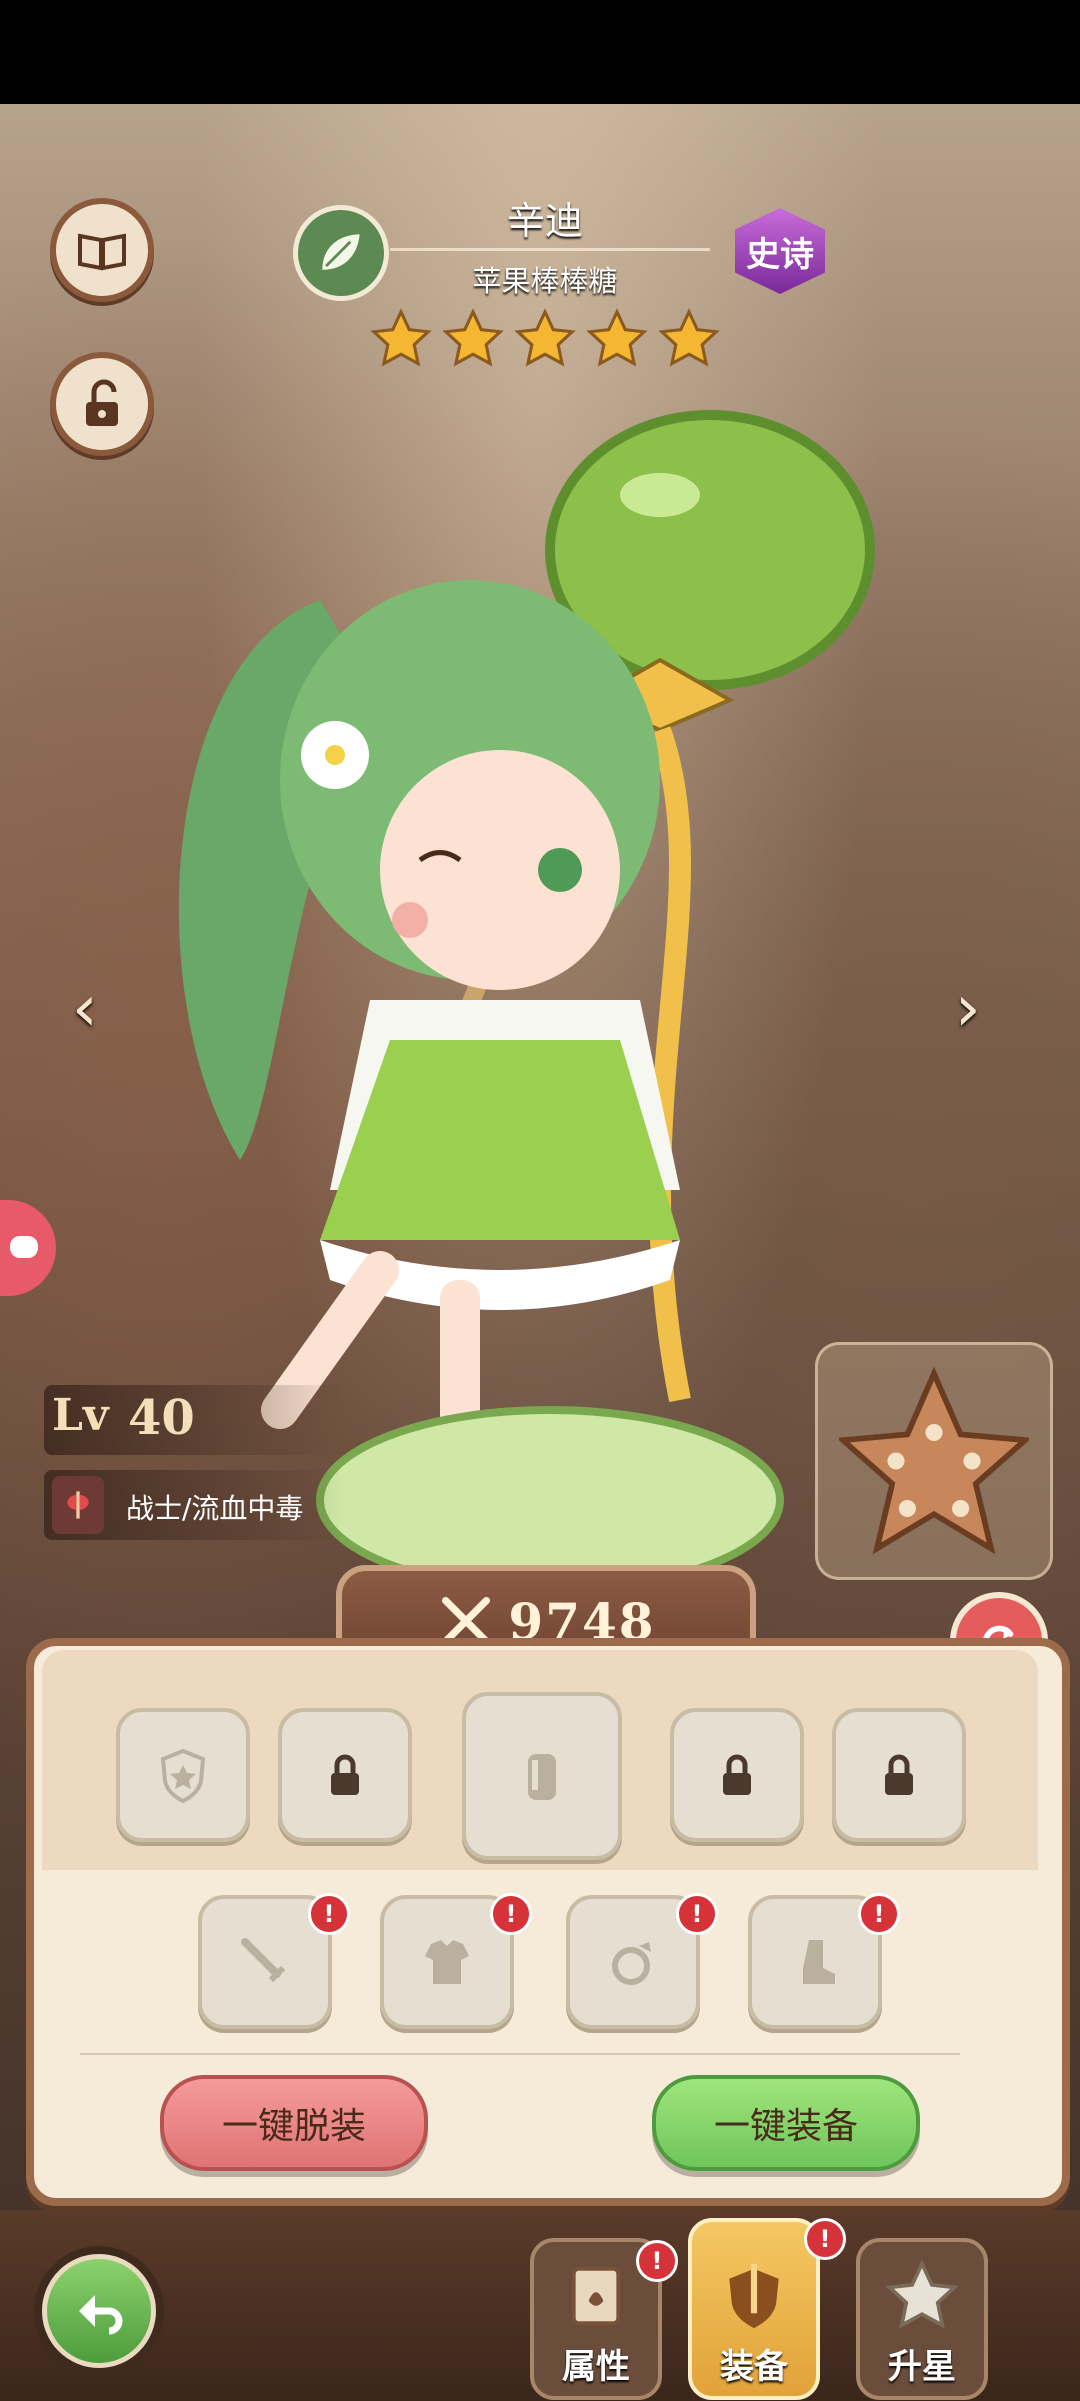  I want to click on axe-icon, so click(78, 1505).